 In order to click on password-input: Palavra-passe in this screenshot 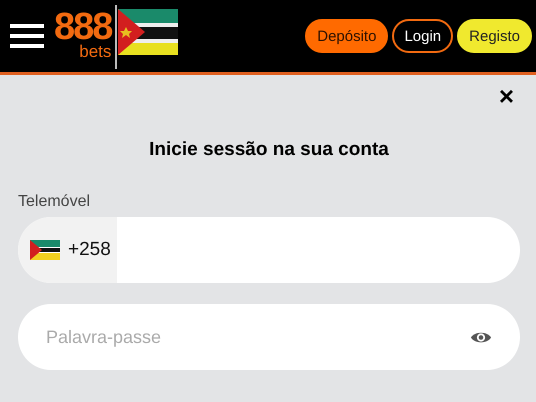, I will do `click(257, 337)`.